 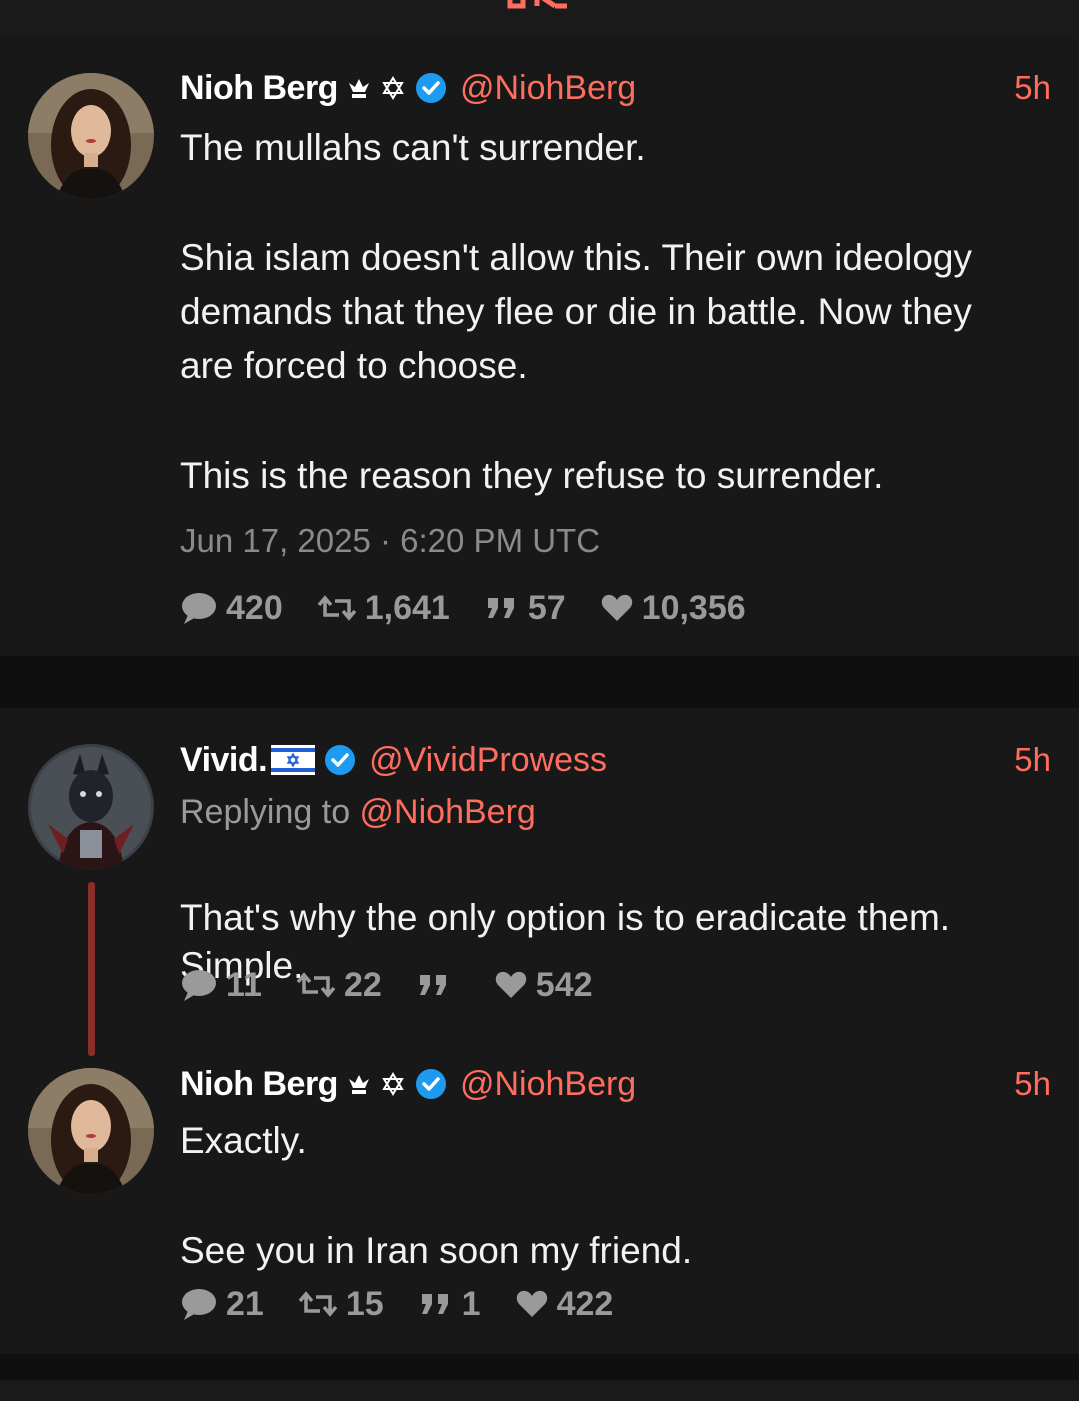 What do you see at coordinates (362, 984) in the screenshot?
I see `retweet-count: 22` at bounding box center [362, 984].